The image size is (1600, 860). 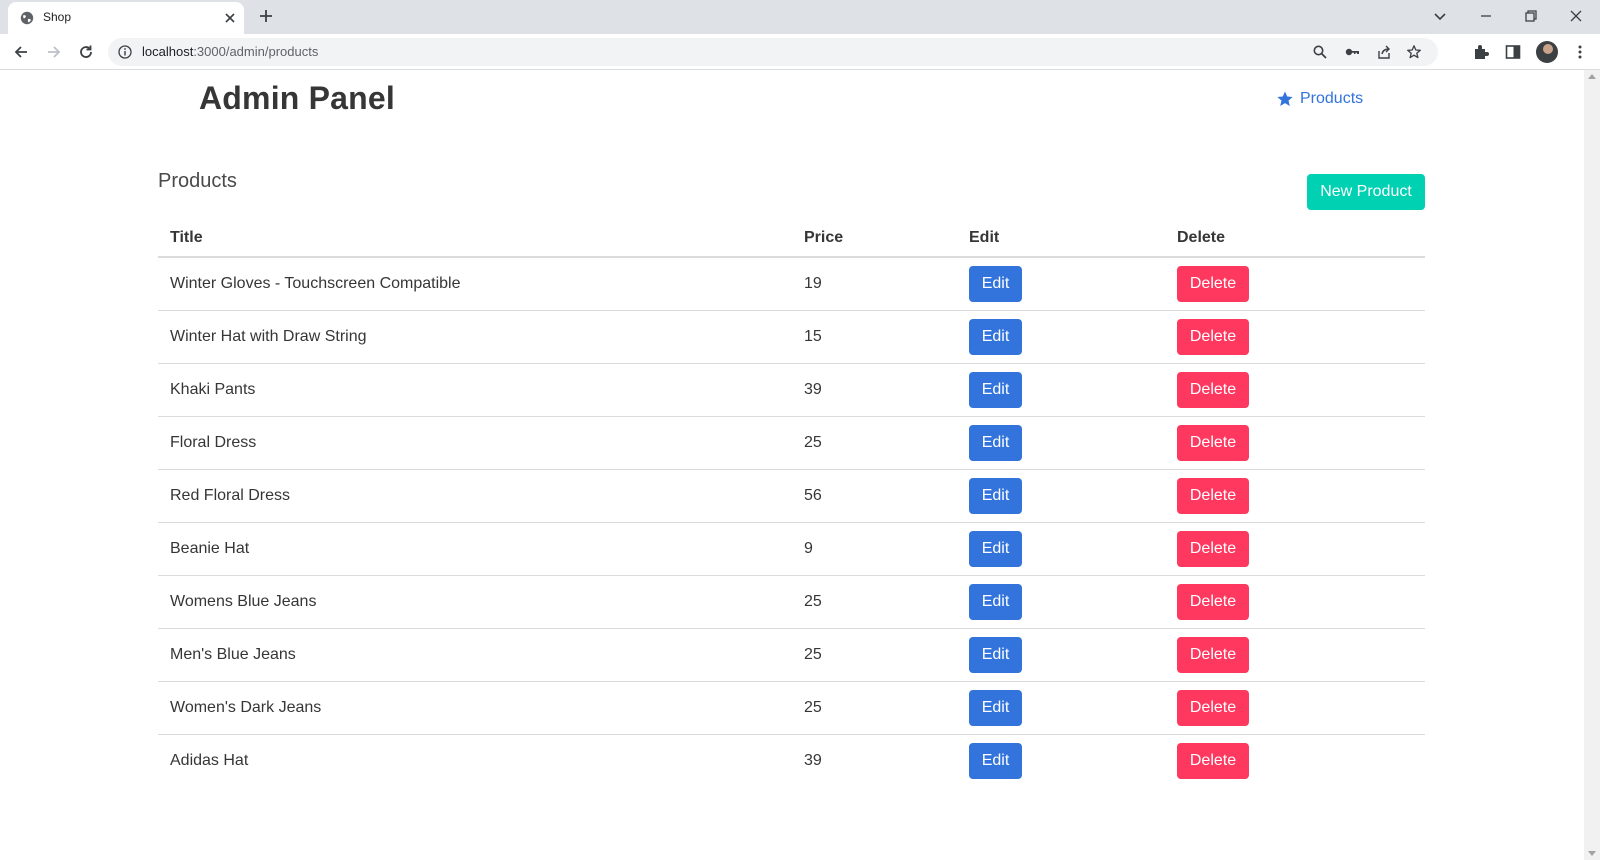 What do you see at coordinates (874, 549) in the screenshot?
I see `product-price-cell: 9` at bounding box center [874, 549].